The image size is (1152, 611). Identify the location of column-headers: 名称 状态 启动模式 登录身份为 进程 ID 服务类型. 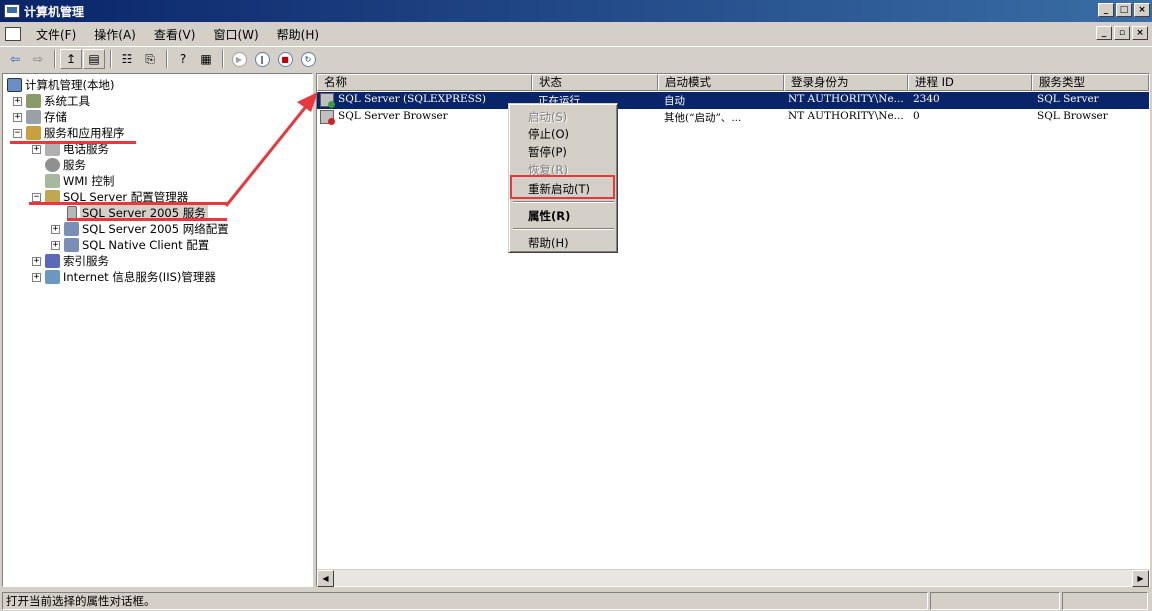
(733, 82).